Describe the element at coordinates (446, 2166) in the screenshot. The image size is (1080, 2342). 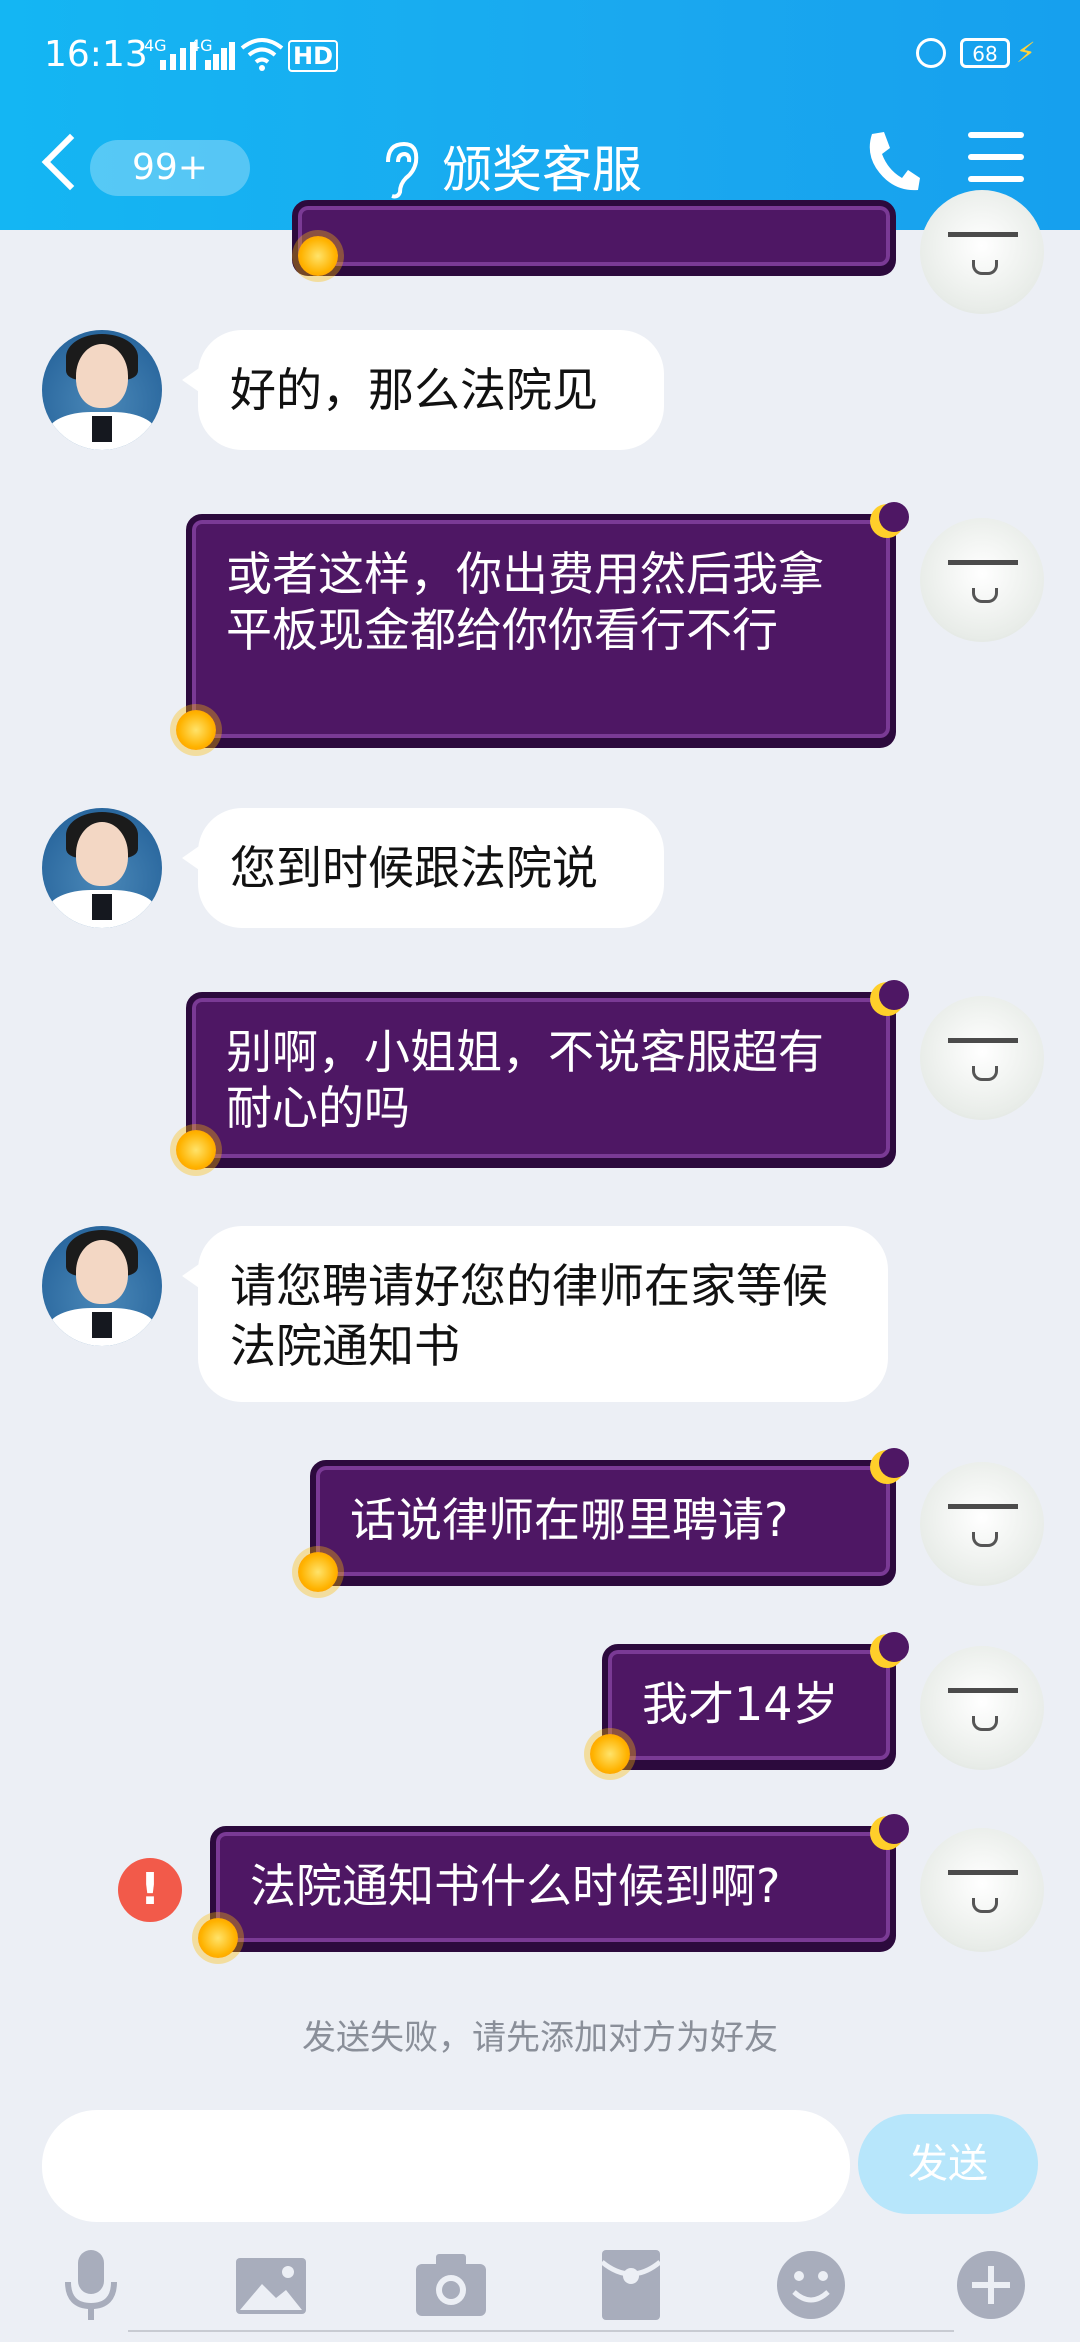
I see `message-input` at that location.